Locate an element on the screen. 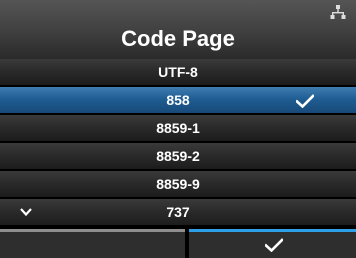 The width and height of the screenshot is (356, 258). back-button is located at coordinates (92, 243).